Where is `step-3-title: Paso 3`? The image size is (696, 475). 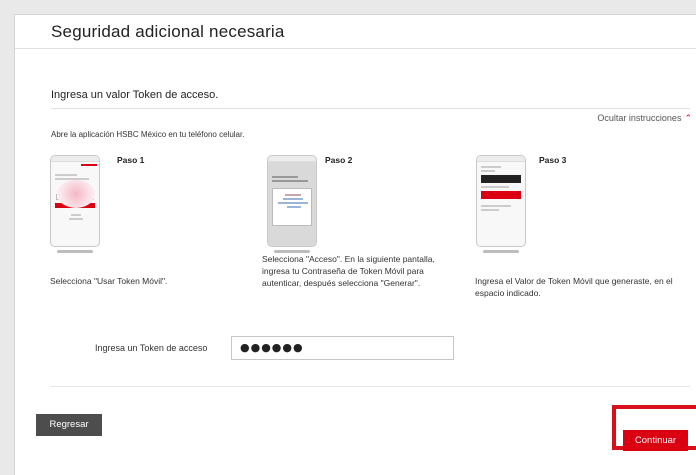
step-3-title: Paso 3 is located at coordinates (553, 160).